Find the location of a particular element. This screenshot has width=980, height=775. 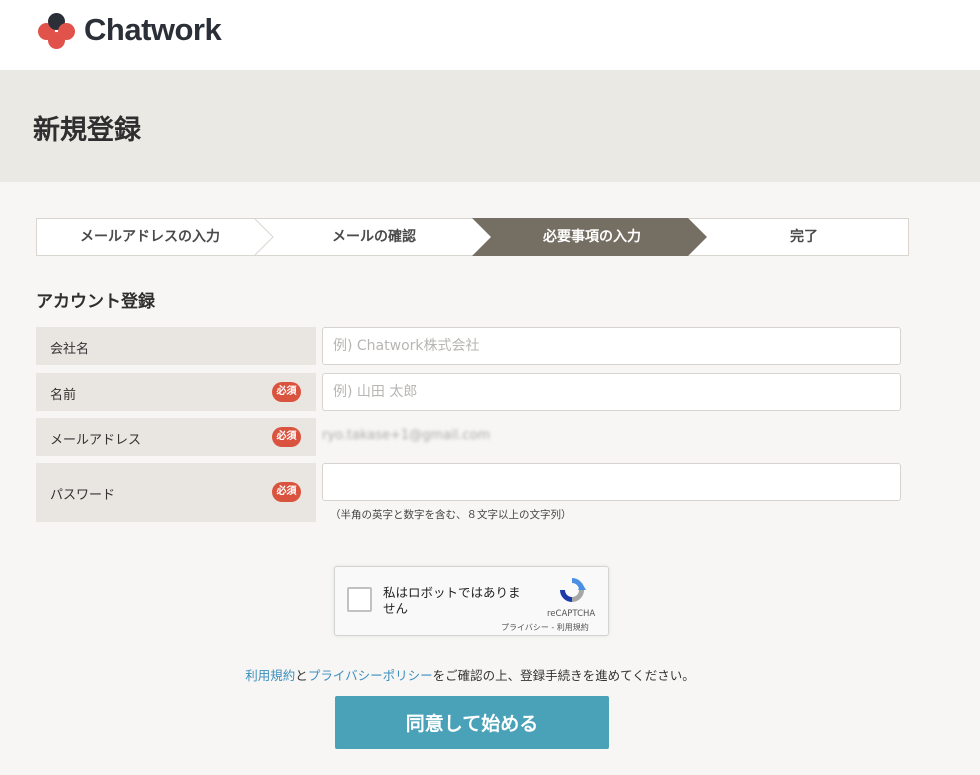

recaptcha-brand: reCAPTCHA is located at coordinates (571, 614).